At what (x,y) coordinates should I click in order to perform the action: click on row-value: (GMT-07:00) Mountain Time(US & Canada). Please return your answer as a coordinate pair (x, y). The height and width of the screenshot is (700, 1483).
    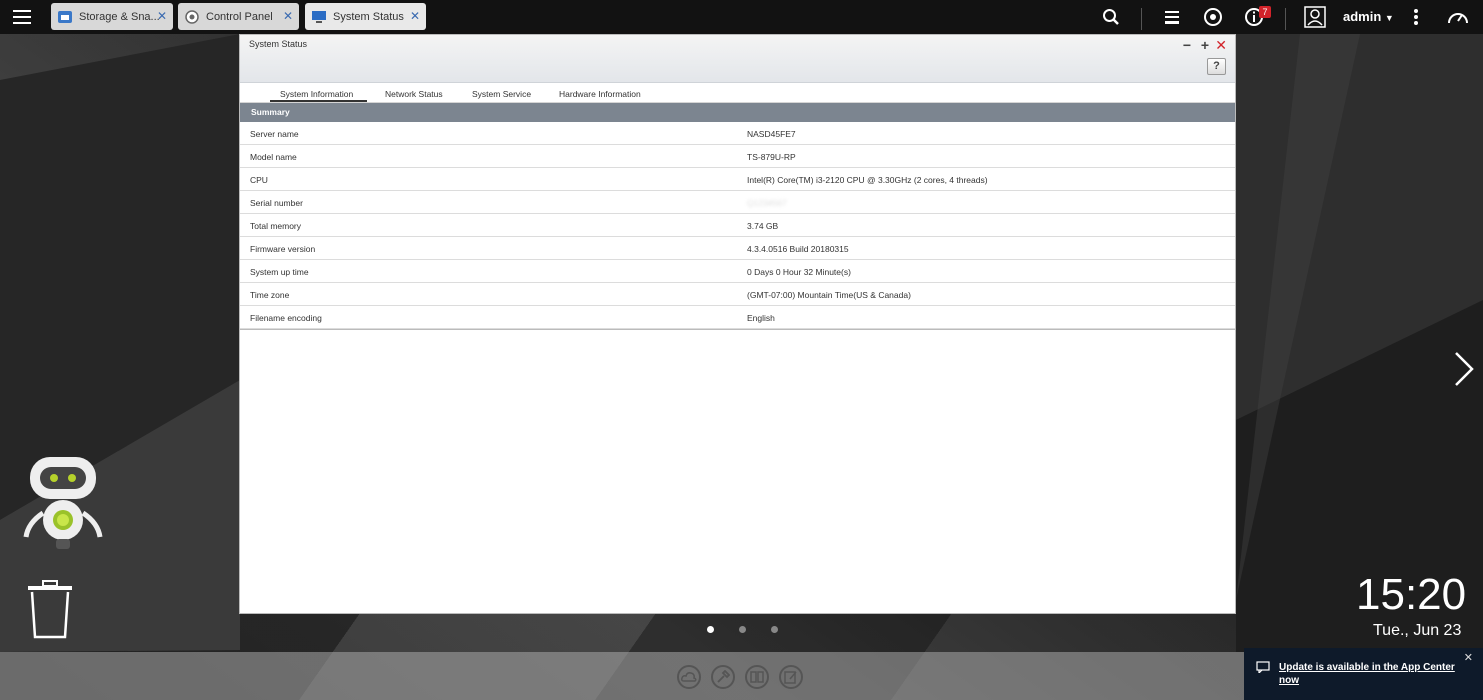
    Looking at the image, I should click on (829, 295).